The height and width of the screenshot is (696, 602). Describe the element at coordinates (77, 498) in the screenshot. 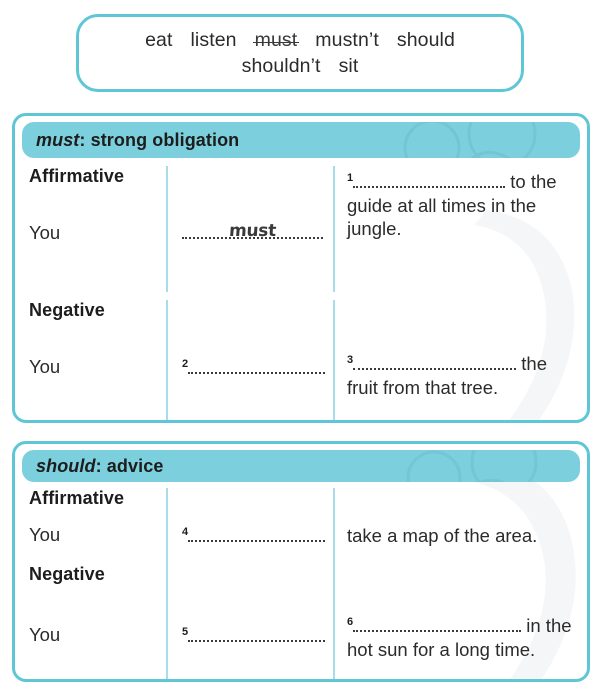

I see `affirmative-label-should: Affirmative` at that location.